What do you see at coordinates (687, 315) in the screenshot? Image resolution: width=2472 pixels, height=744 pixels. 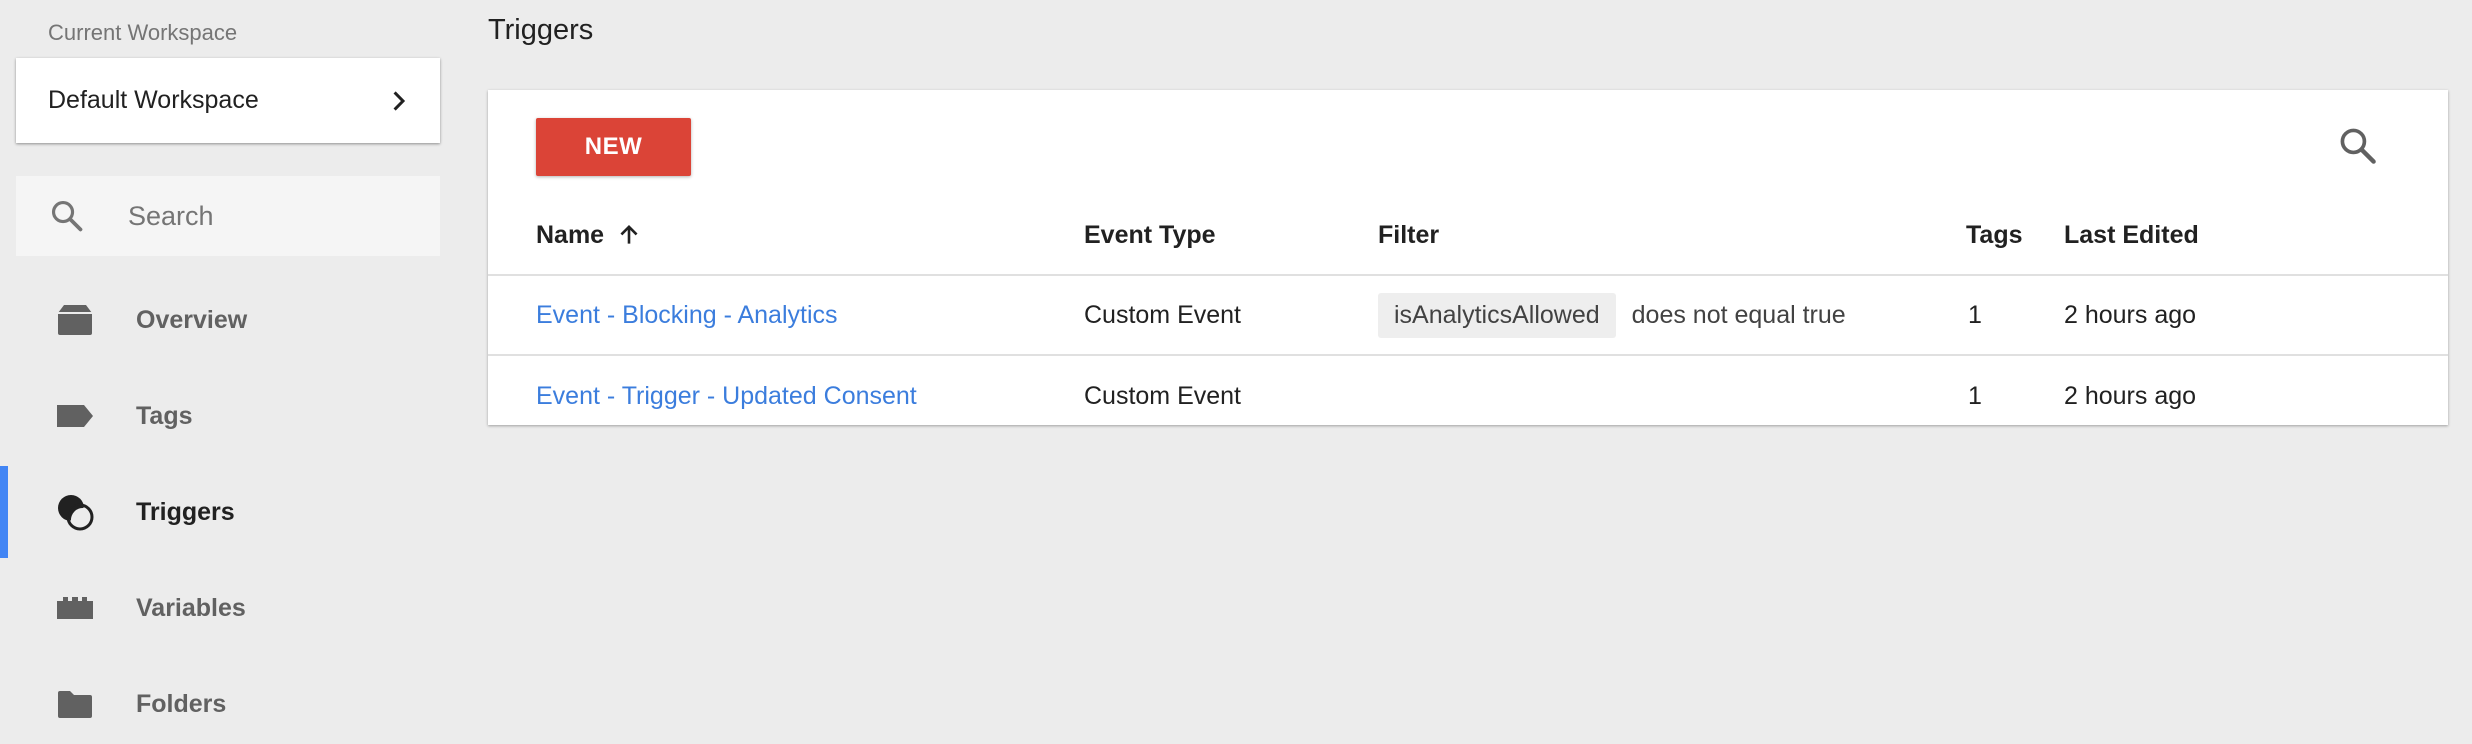 I see `trigger-name-link: Event - Blocking - Analytics` at bounding box center [687, 315].